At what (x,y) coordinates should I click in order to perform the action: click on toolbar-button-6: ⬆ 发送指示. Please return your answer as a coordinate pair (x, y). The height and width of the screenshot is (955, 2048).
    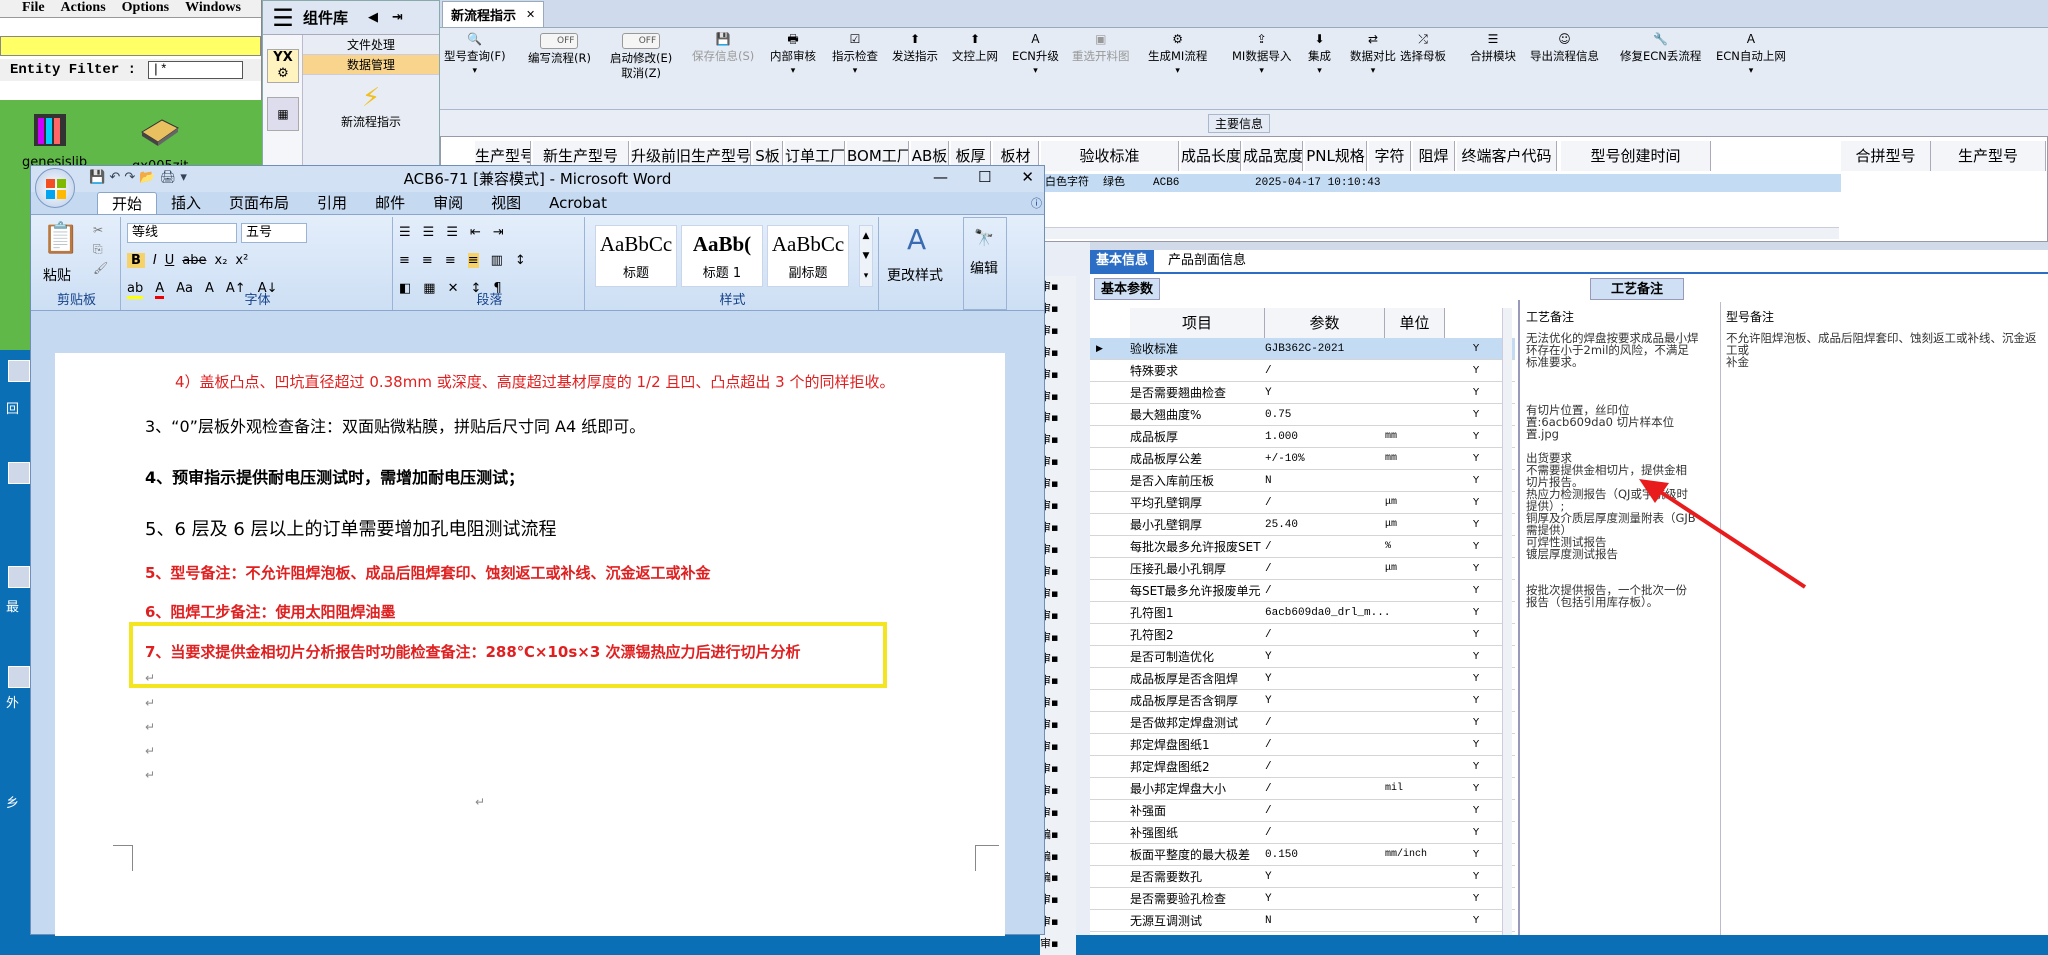
    Looking at the image, I should click on (915, 48).